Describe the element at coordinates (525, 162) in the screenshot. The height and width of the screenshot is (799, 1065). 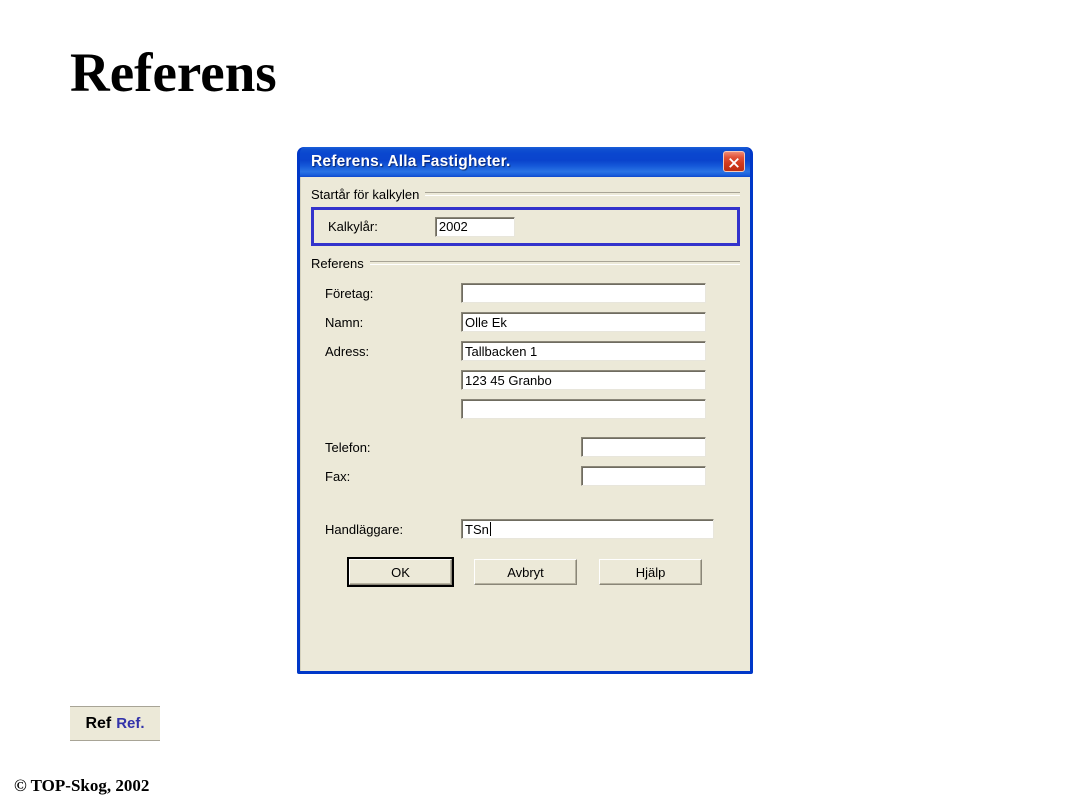
I see `dialog-titlebar: Referens. Alla Fastigheter.` at that location.